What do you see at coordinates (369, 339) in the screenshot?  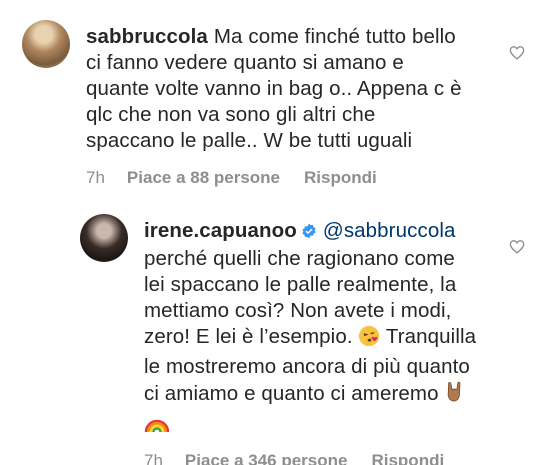 I see `kissing-face-emoji` at bounding box center [369, 339].